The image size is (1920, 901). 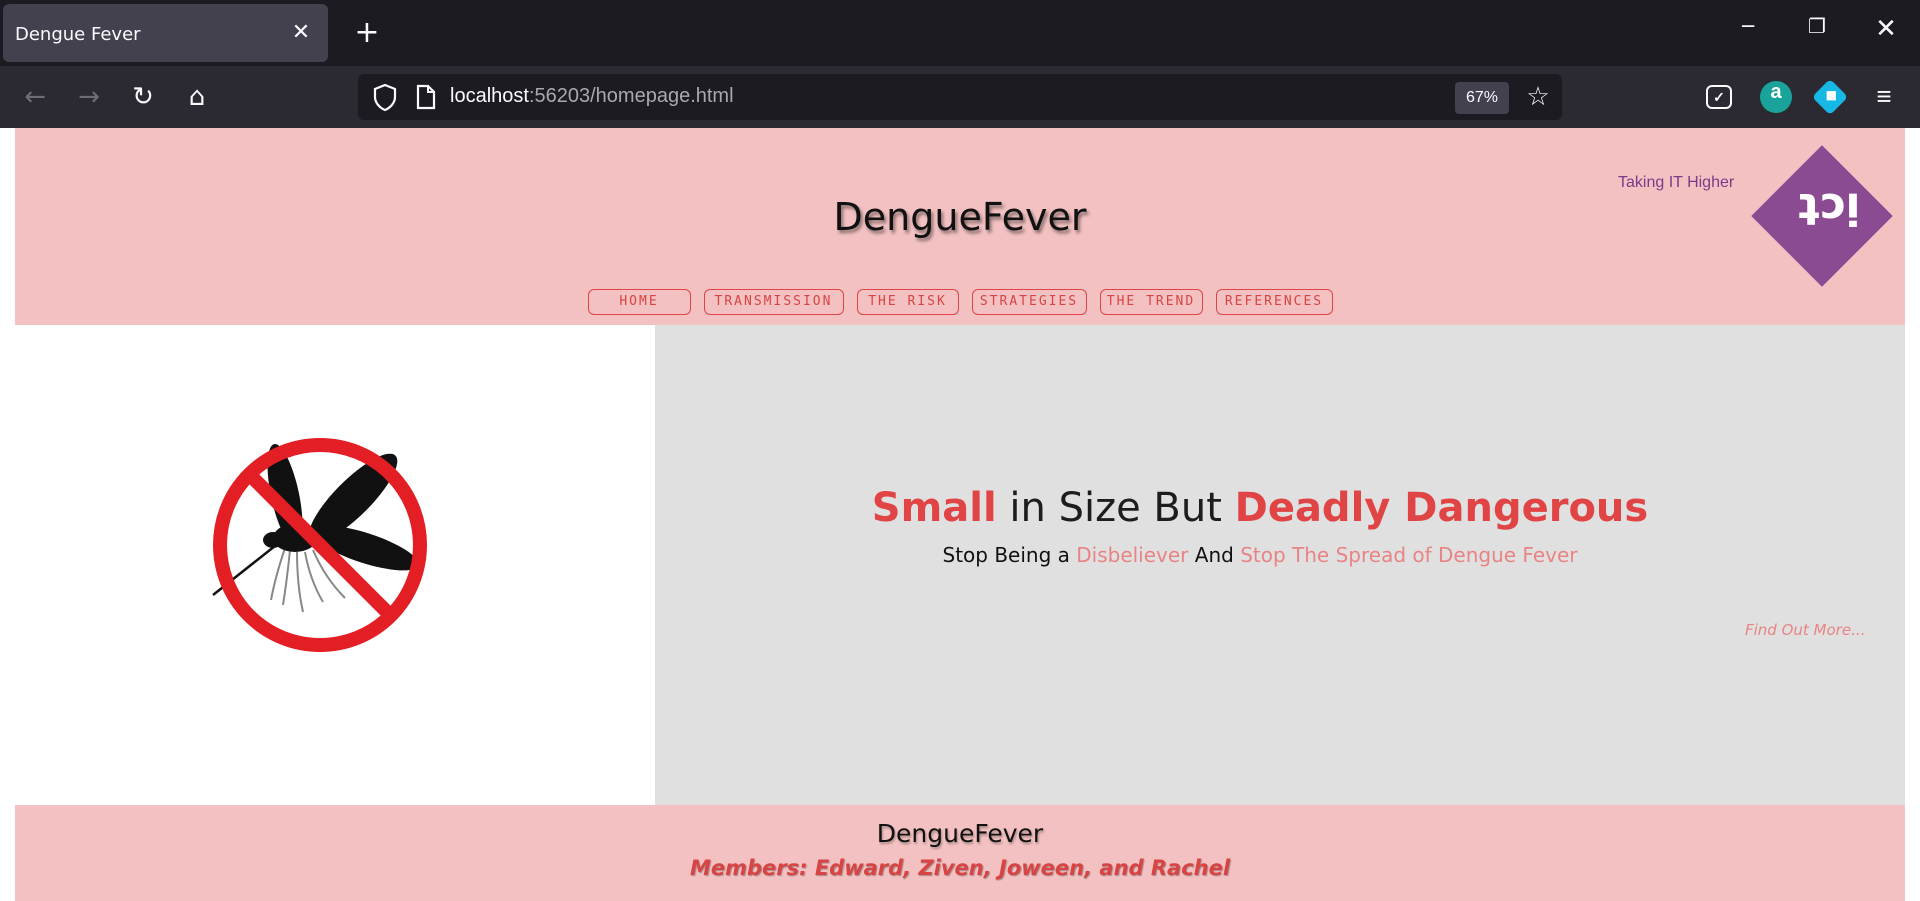 I want to click on headline-deadly: Deadly Dangerous, so click(x=1441, y=508).